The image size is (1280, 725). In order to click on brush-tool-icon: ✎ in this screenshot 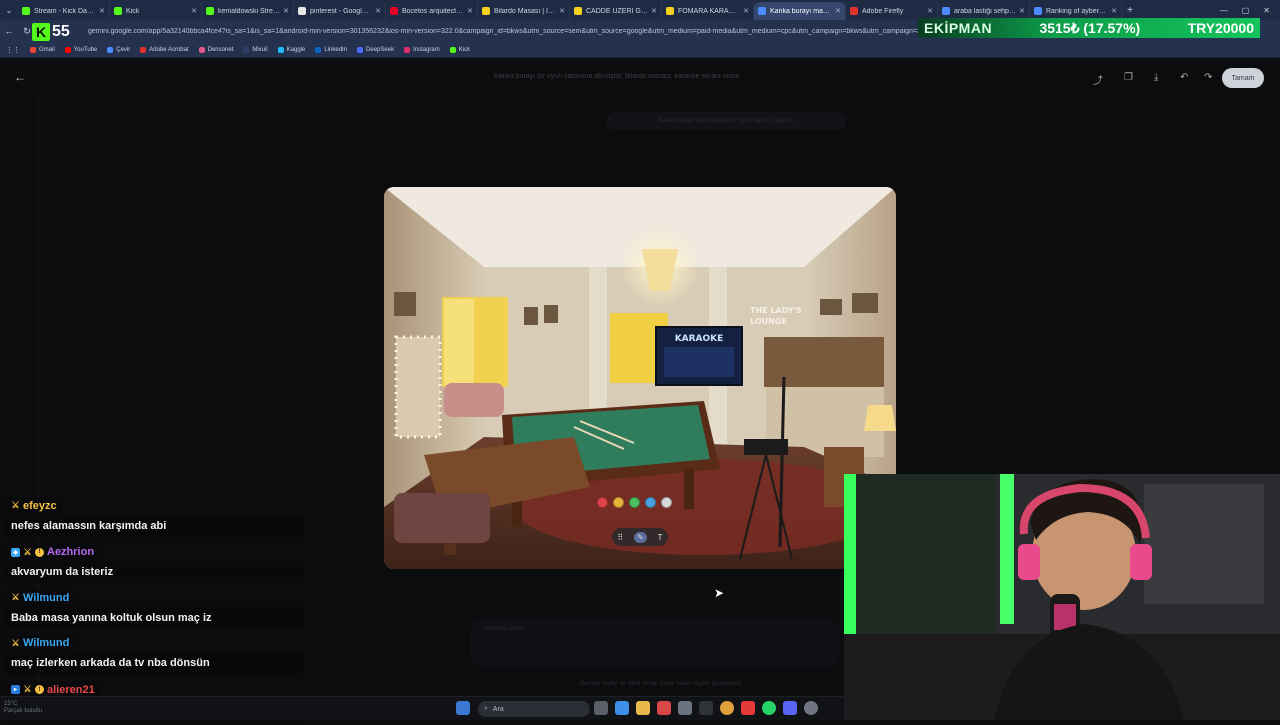, I will do `click(640, 537)`.